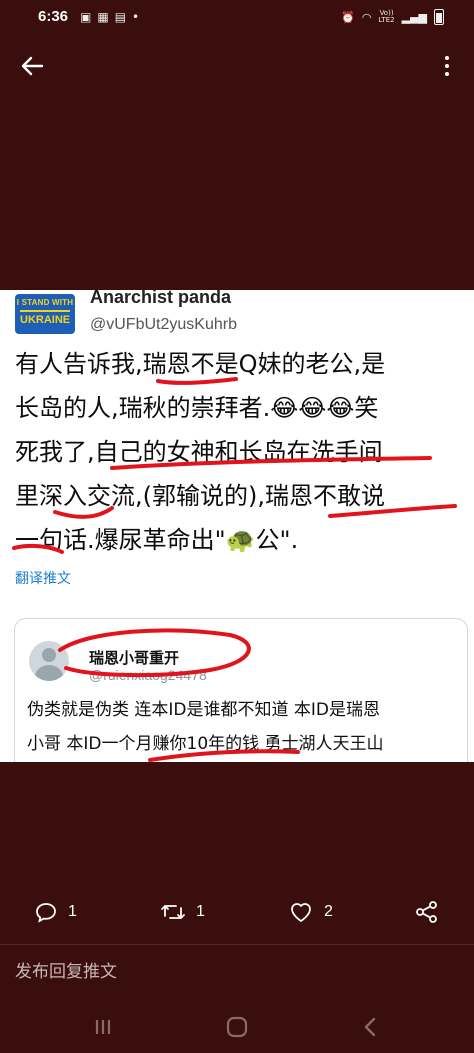 The height and width of the screenshot is (1053, 474). Describe the element at coordinates (447, 58) in the screenshot. I see `more-vertical-icon` at that location.